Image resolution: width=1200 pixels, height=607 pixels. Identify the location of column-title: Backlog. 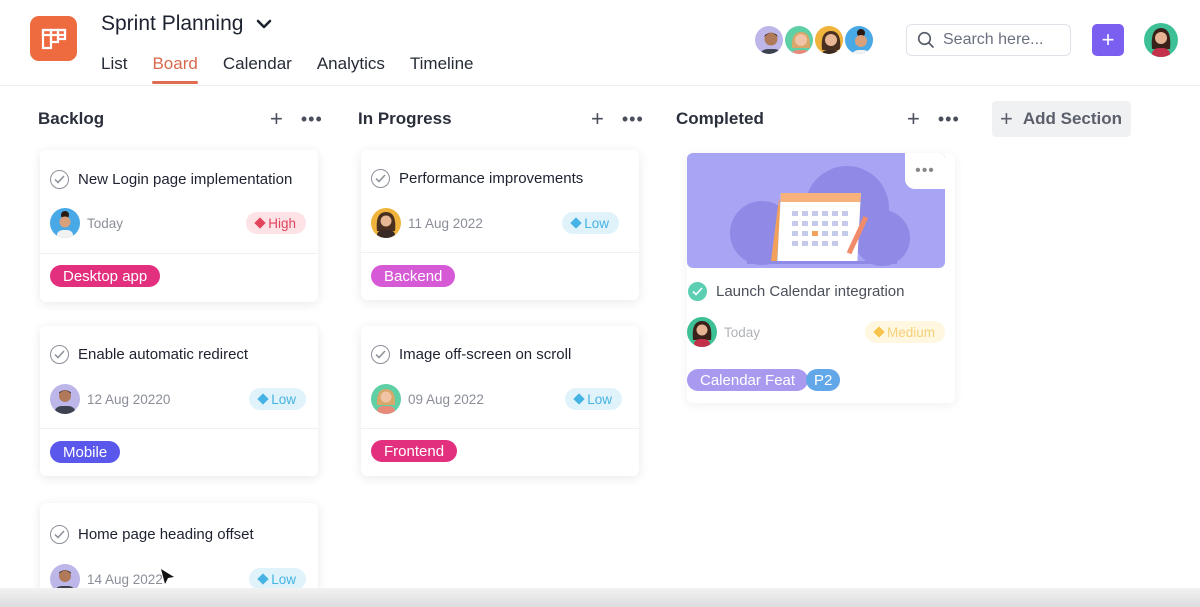
(71, 118).